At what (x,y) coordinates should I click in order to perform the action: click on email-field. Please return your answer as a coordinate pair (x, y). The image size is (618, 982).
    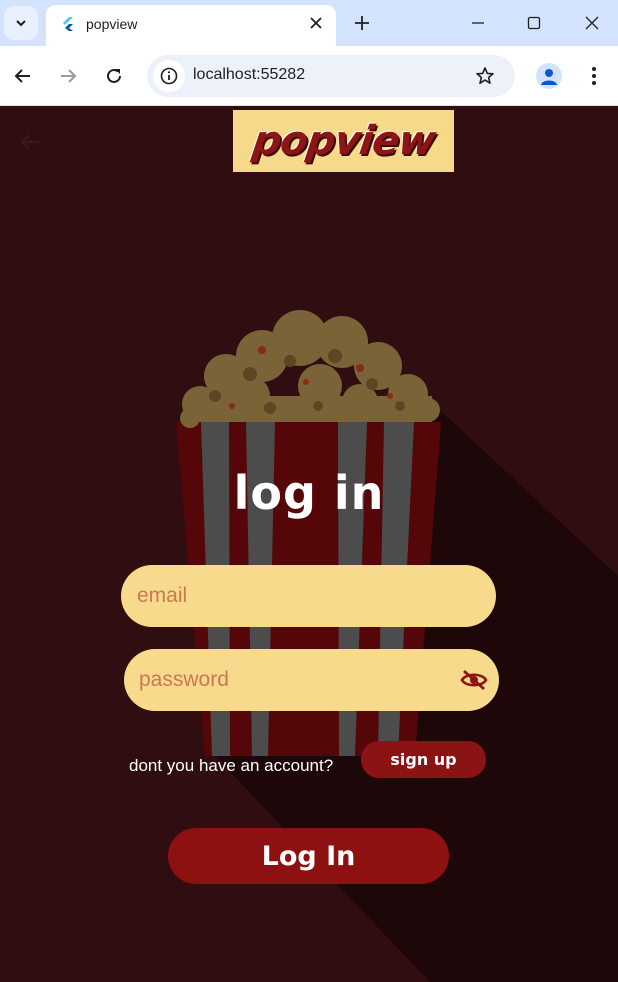
    Looking at the image, I should click on (308, 596).